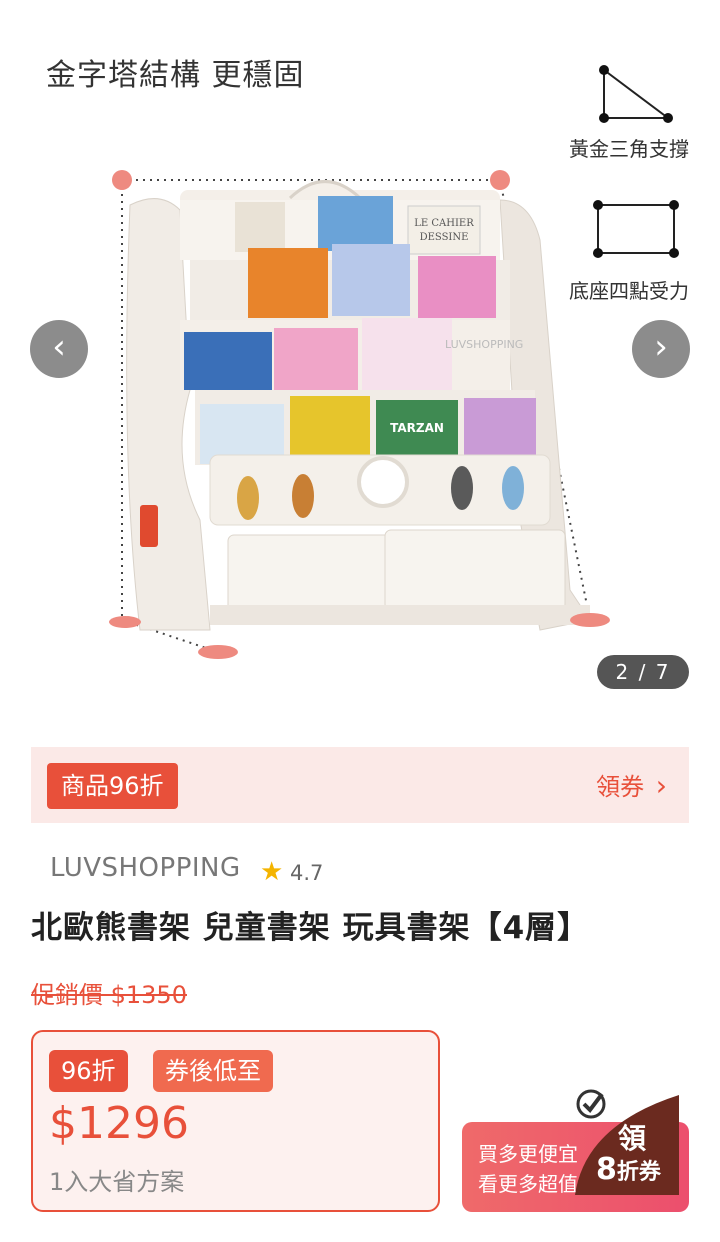 Image resolution: width=720 pixels, height=1242 pixels. Describe the element at coordinates (629, 149) in the screenshot. I see `triangle-diagram-label: 黃金三角支撐` at that location.